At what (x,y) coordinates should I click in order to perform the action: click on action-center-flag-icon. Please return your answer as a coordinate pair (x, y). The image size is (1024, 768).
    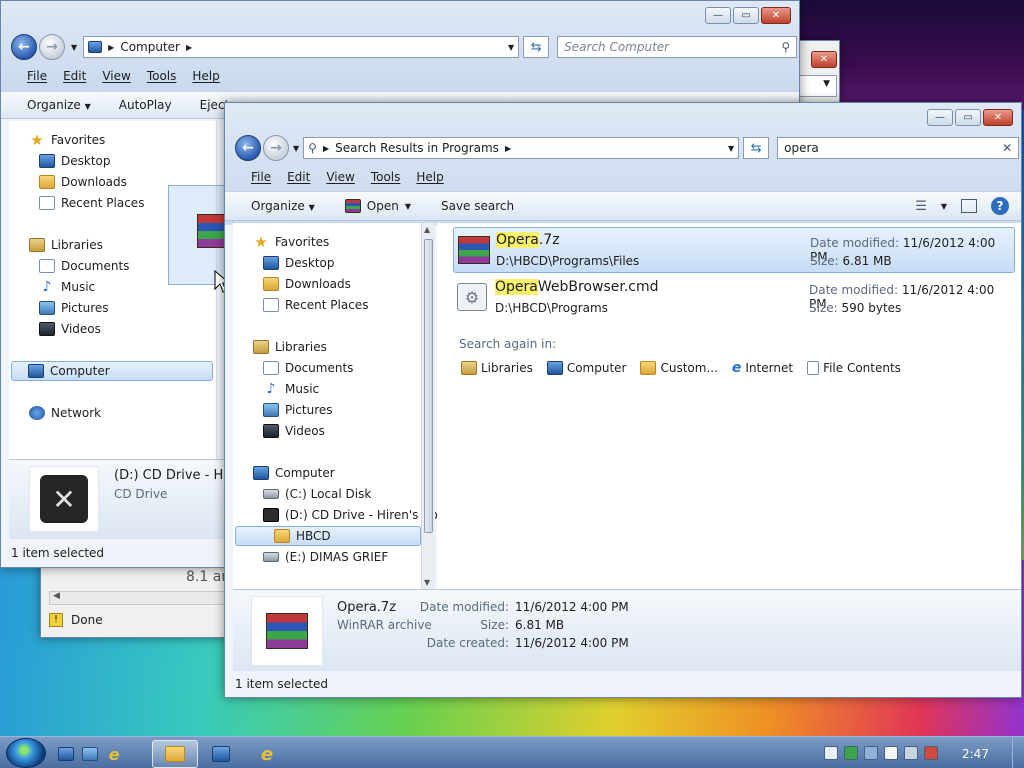
    Looking at the image, I should click on (891, 753).